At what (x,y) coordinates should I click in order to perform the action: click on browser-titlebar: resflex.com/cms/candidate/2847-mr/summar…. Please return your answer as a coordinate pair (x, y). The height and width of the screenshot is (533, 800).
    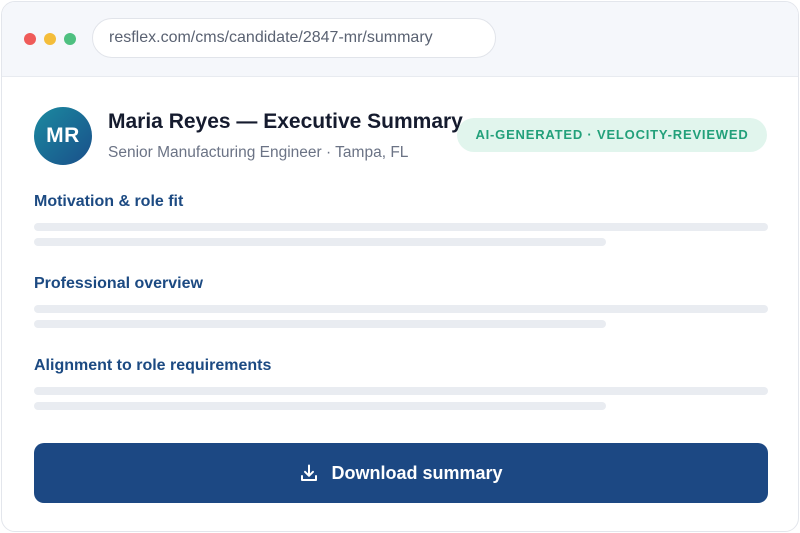
    Looking at the image, I should click on (400, 39).